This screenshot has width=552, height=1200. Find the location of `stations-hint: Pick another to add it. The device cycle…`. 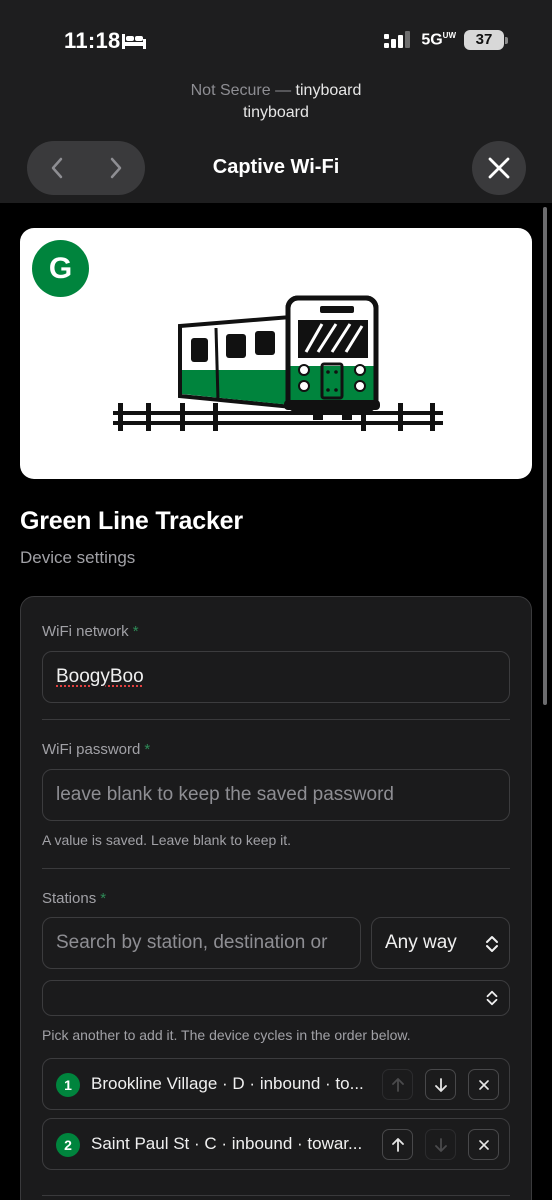

stations-hint: Pick another to add it. The device cycle… is located at coordinates (226, 1035).